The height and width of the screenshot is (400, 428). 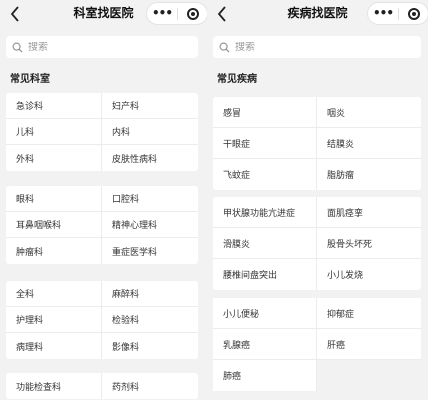 What do you see at coordinates (150, 158) in the screenshot?
I see `department-item: 皮肤性病科` at bounding box center [150, 158].